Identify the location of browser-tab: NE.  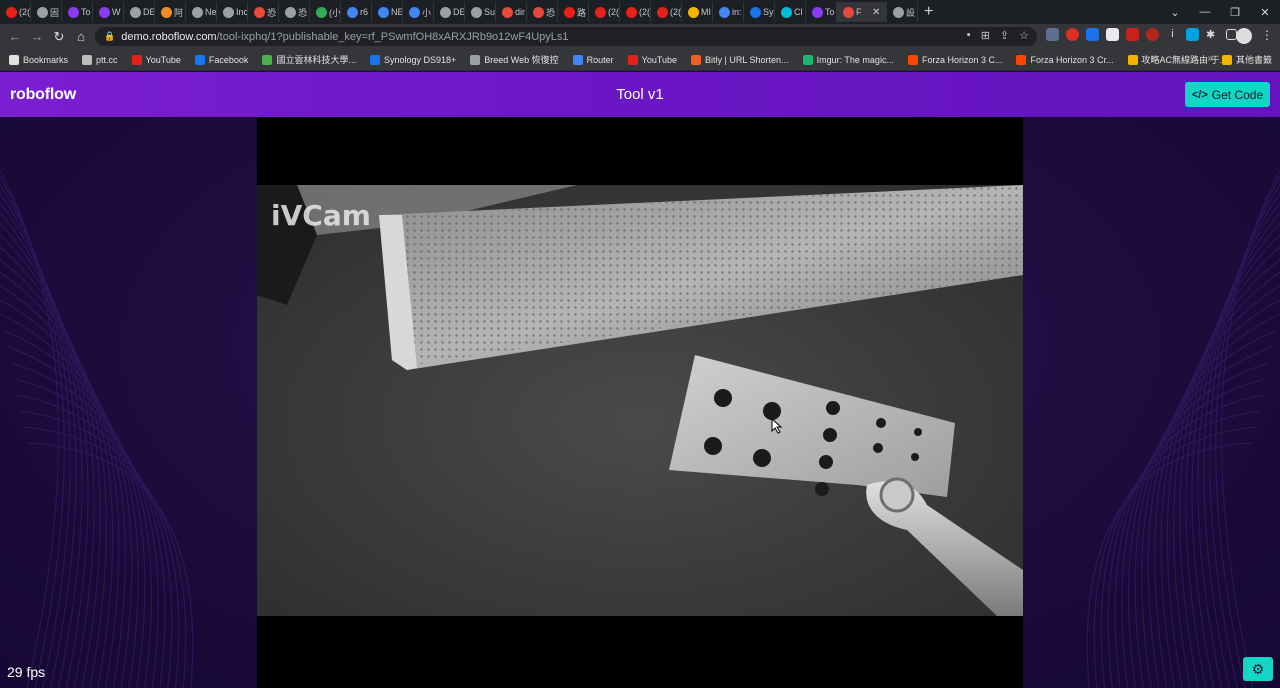
(387, 12).